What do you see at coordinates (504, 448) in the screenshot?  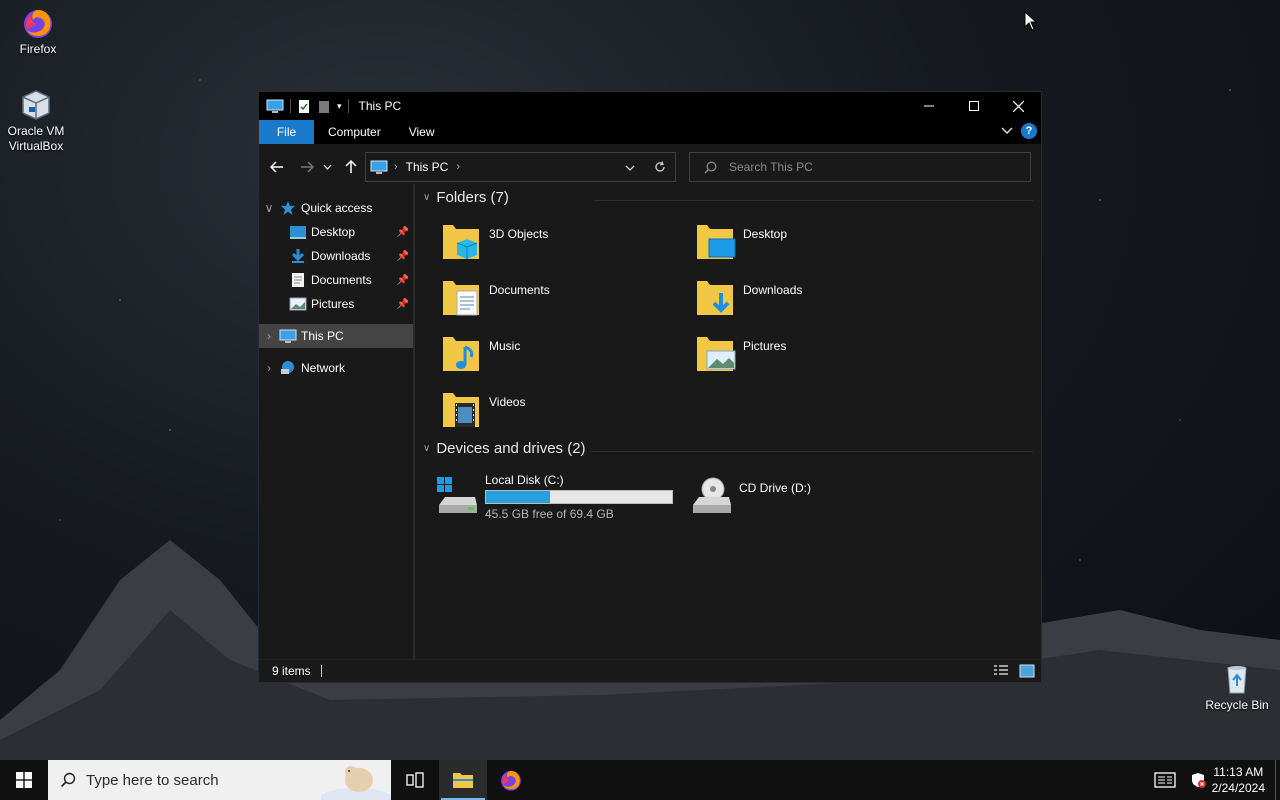 I see `drives-group-header: ∨ Devices and drives (2)` at bounding box center [504, 448].